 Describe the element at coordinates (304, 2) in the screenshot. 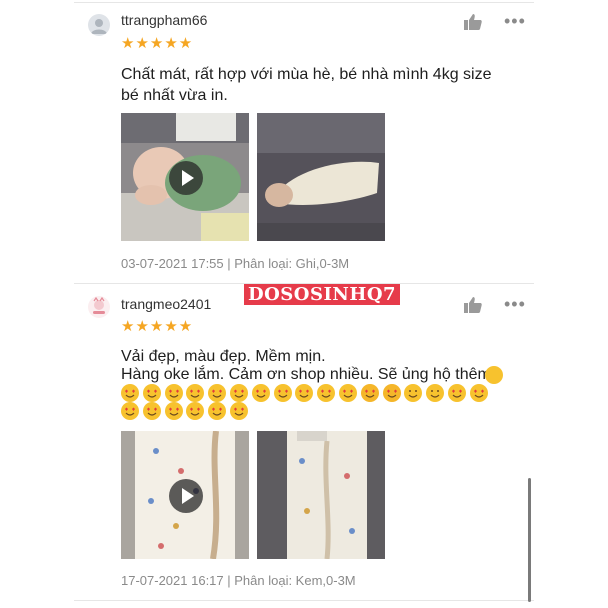

I see `top-divider` at that location.